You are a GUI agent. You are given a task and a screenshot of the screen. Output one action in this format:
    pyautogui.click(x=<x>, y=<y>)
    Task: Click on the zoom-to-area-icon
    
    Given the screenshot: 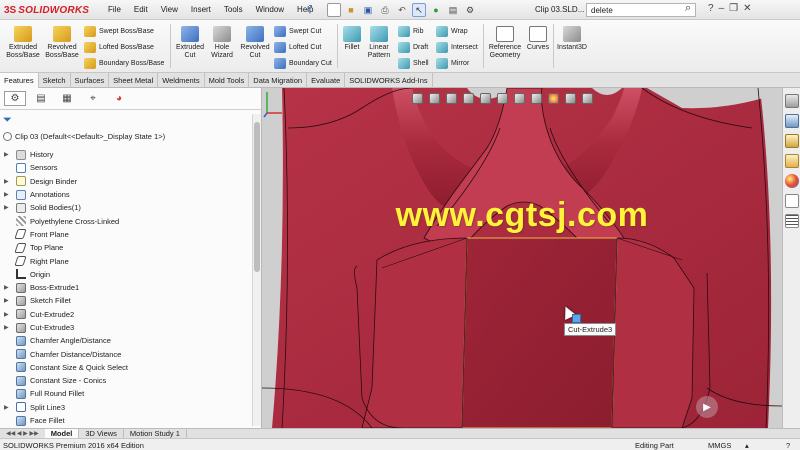 What is the action you would take?
    pyautogui.click(x=434, y=98)
    